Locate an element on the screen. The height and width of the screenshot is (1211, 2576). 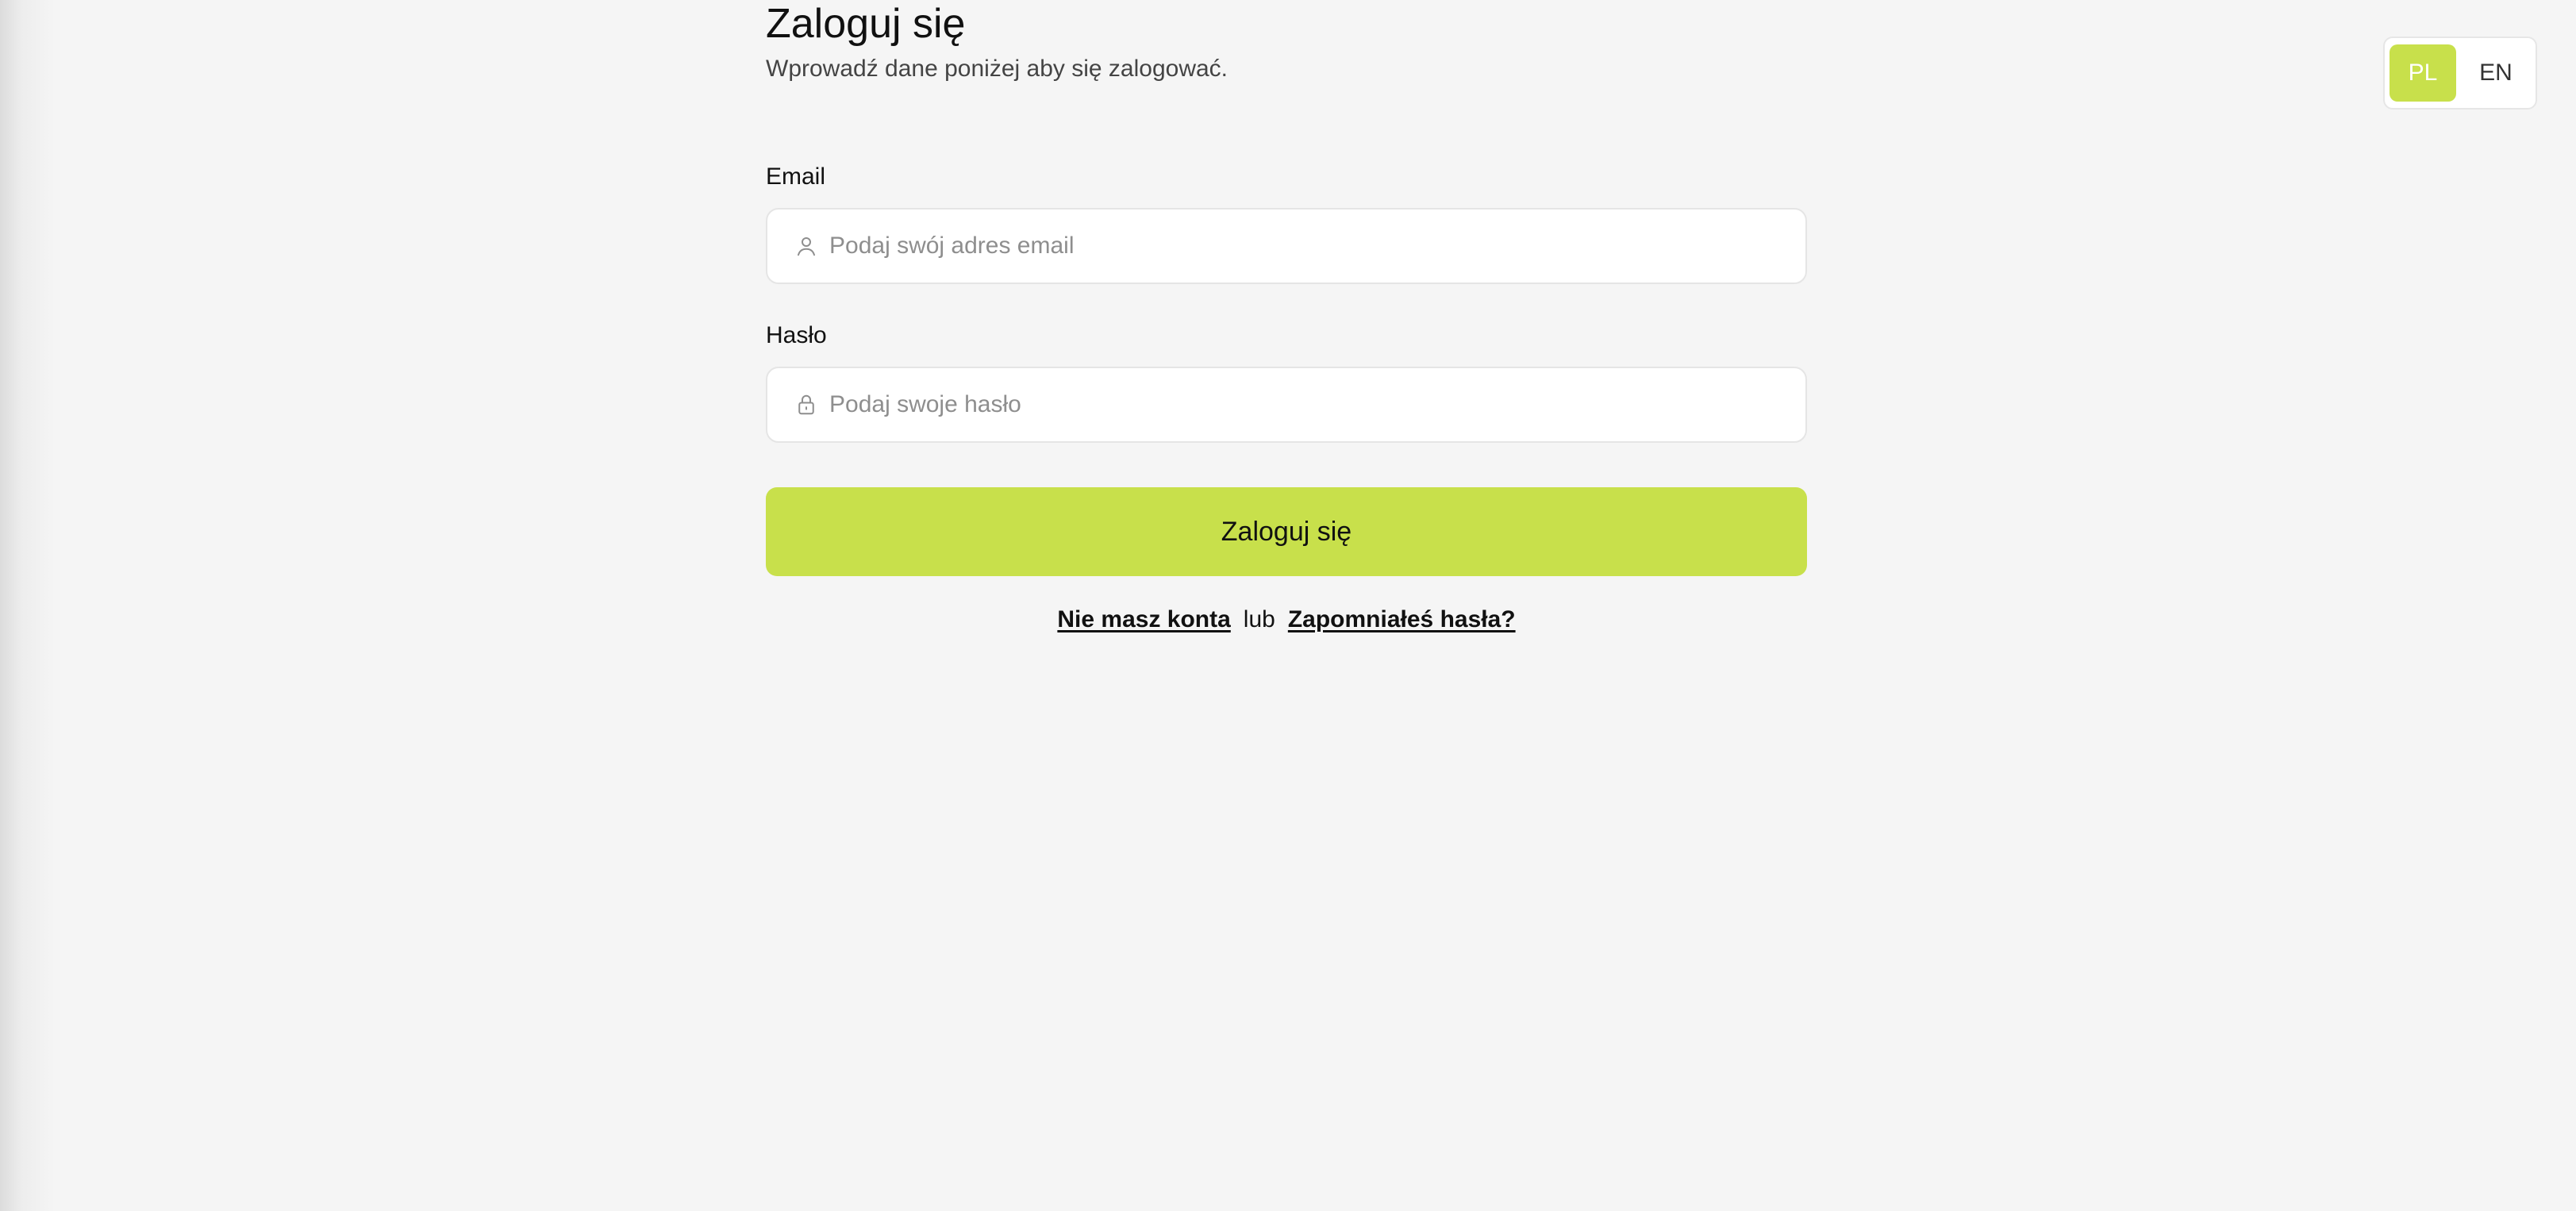
email-field-container is located at coordinates (1286, 246).